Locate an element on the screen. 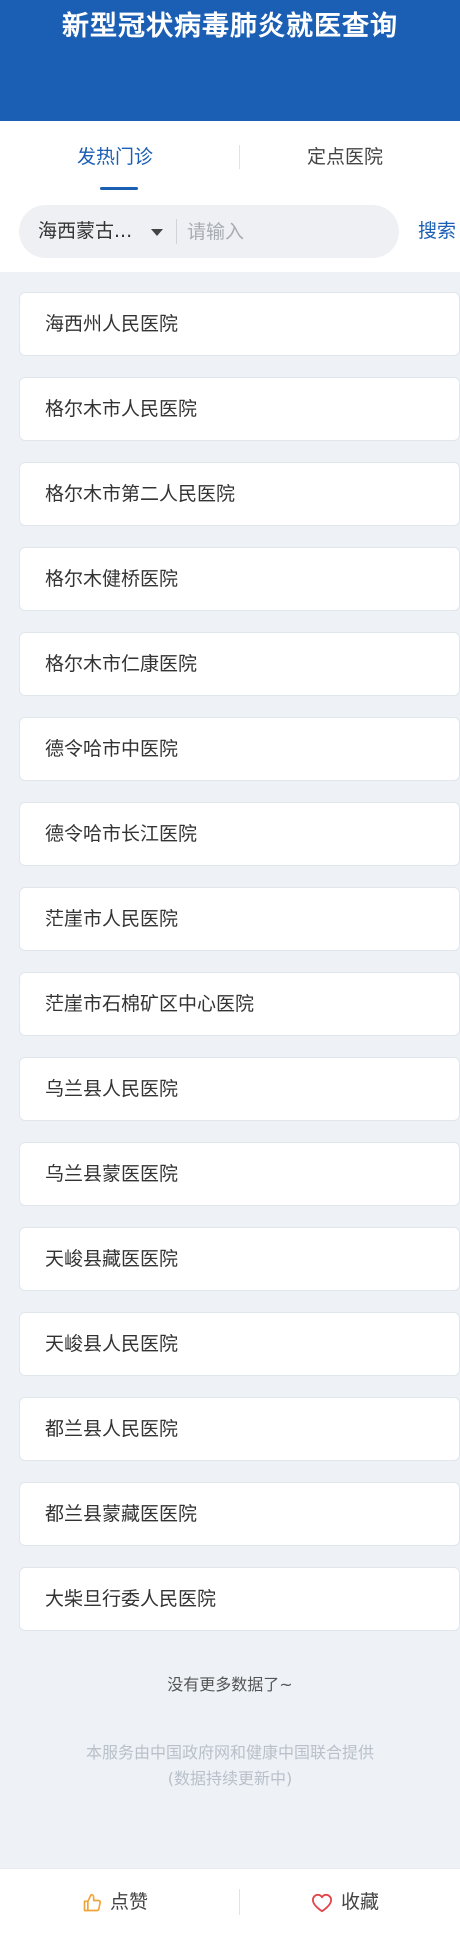 The height and width of the screenshot is (1934, 460). footer-line-2: (数据持续更新中) is located at coordinates (230, 1778).